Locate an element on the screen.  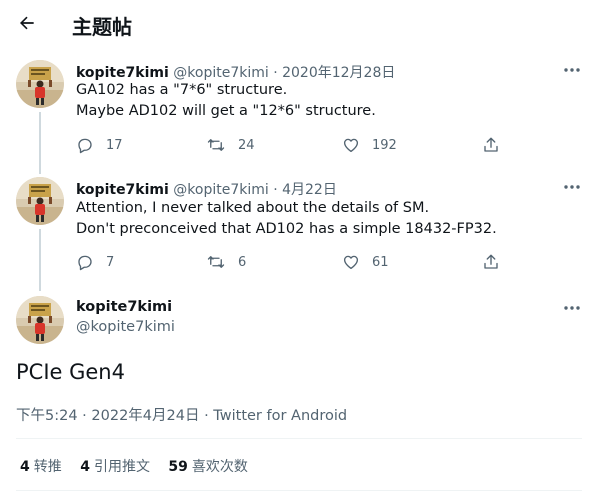
tweet-text-line: Maybe AD102 will get a "12*6" structure. is located at coordinates (226, 111).